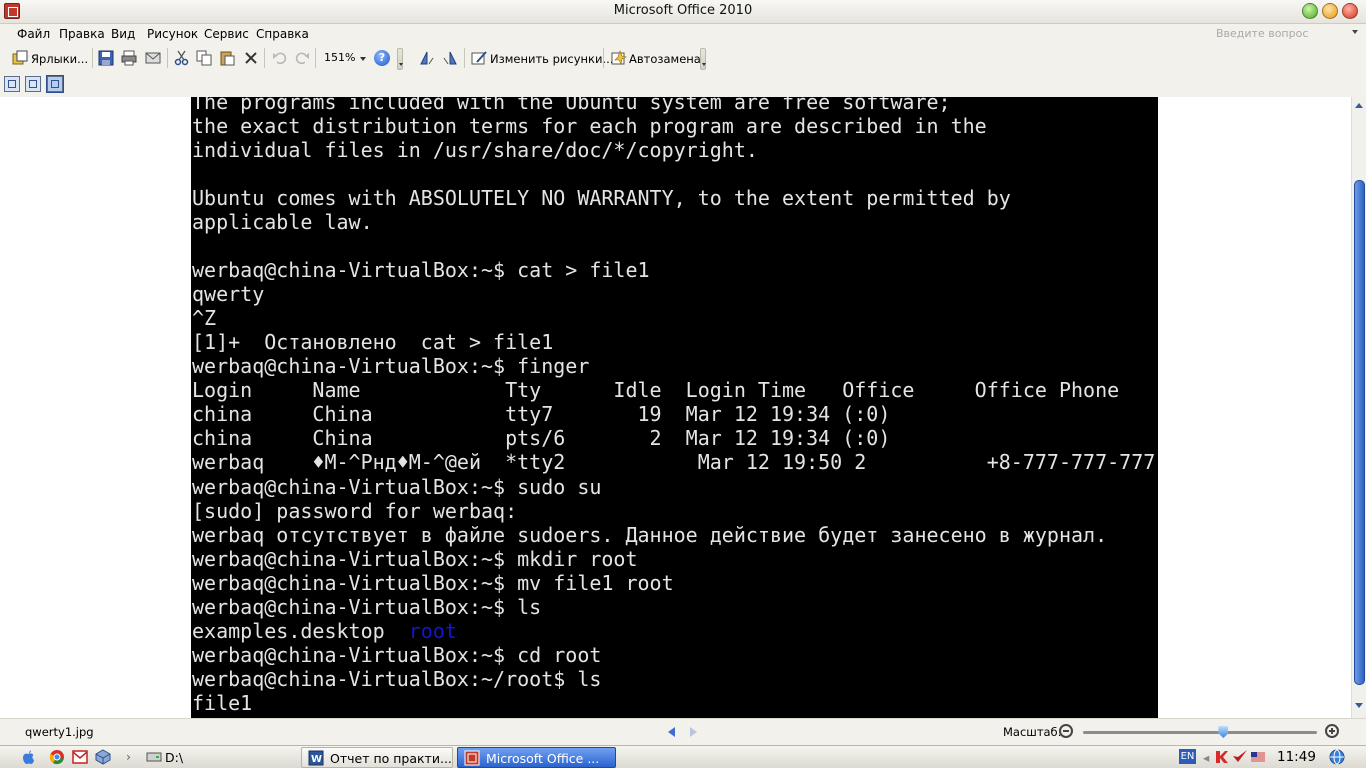 The width and height of the screenshot is (1366, 768). Describe the element at coordinates (479, 58) in the screenshot. I see `edit-pictures-icon` at that location.